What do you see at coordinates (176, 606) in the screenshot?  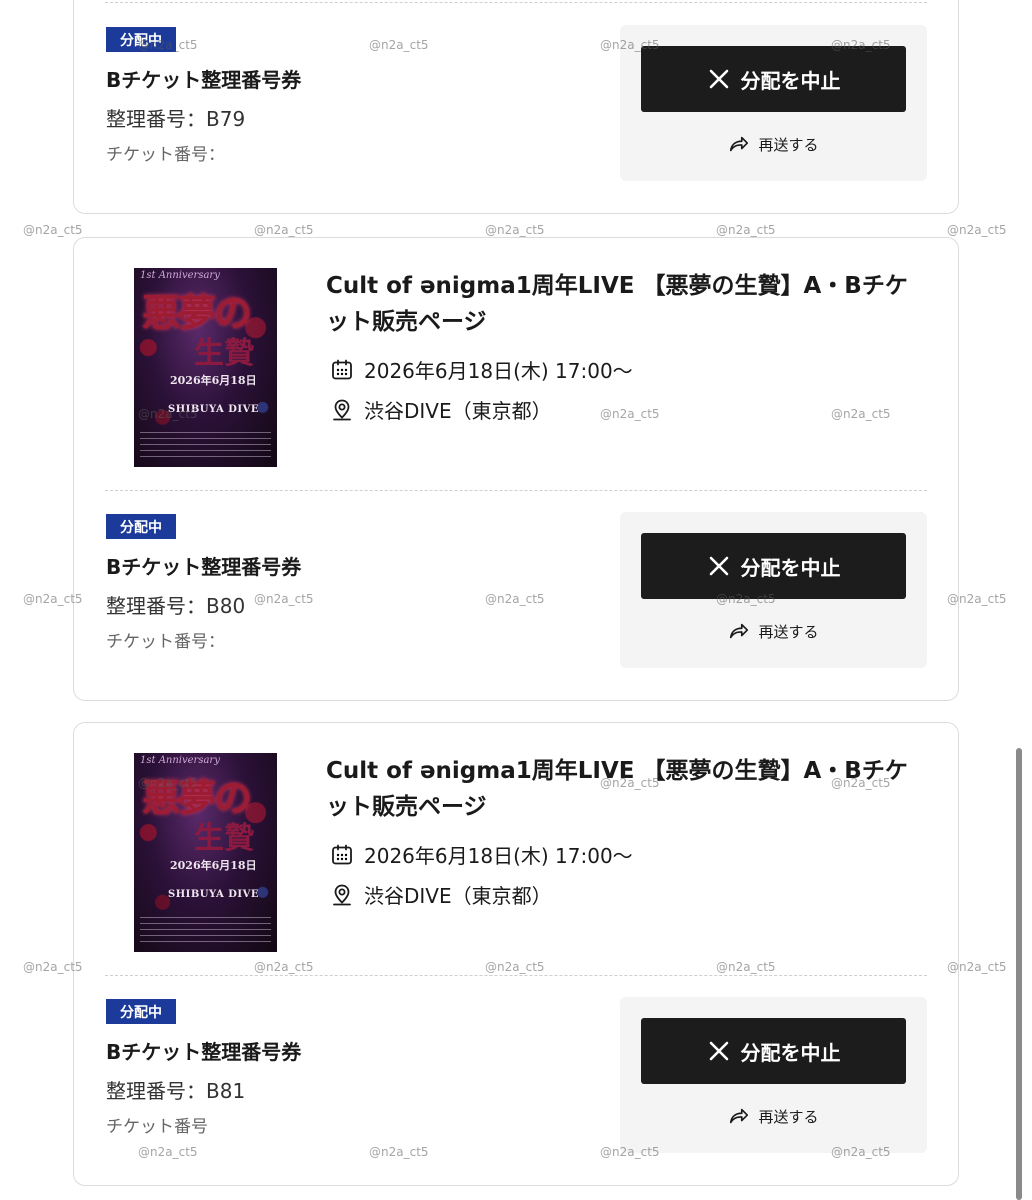 I see `ticket-seat-number: 整理番号：B80` at bounding box center [176, 606].